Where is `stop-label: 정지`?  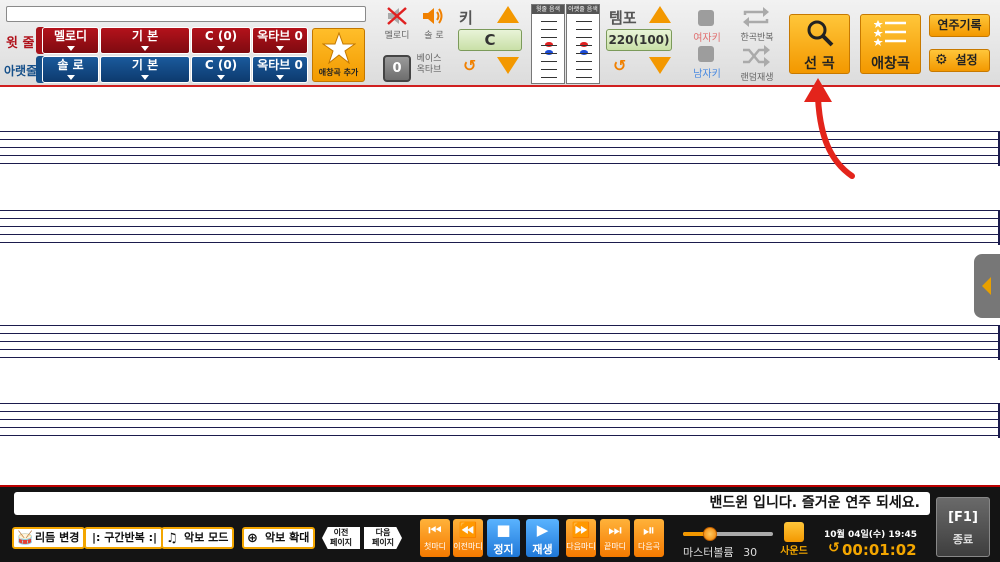 stop-label: 정지 is located at coordinates (503, 549).